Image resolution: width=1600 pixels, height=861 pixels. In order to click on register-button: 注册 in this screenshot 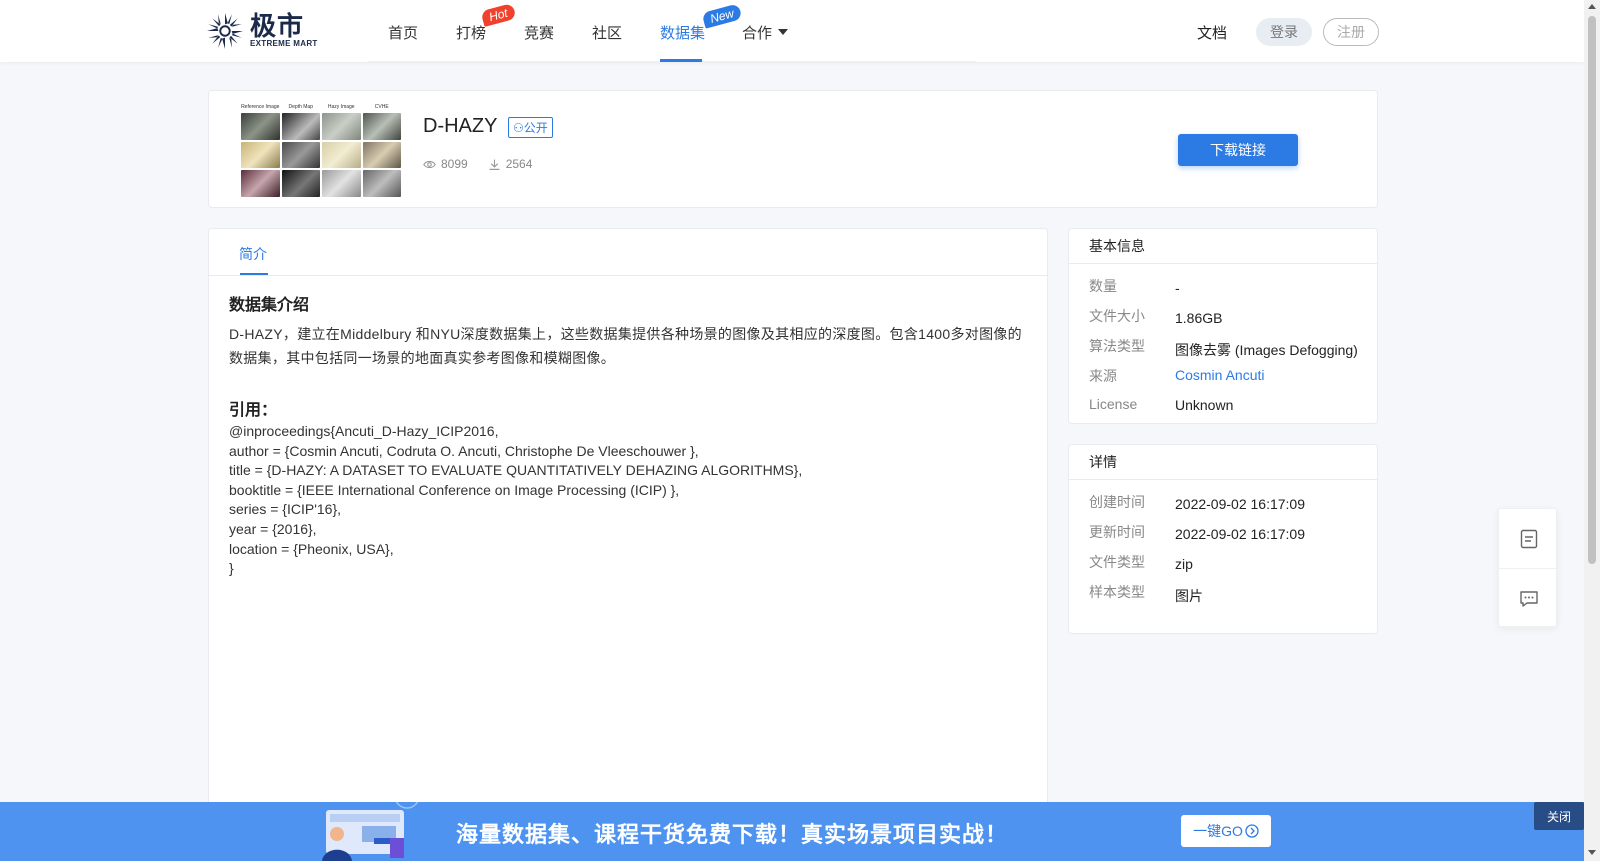, I will do `click(1351, 32)`.